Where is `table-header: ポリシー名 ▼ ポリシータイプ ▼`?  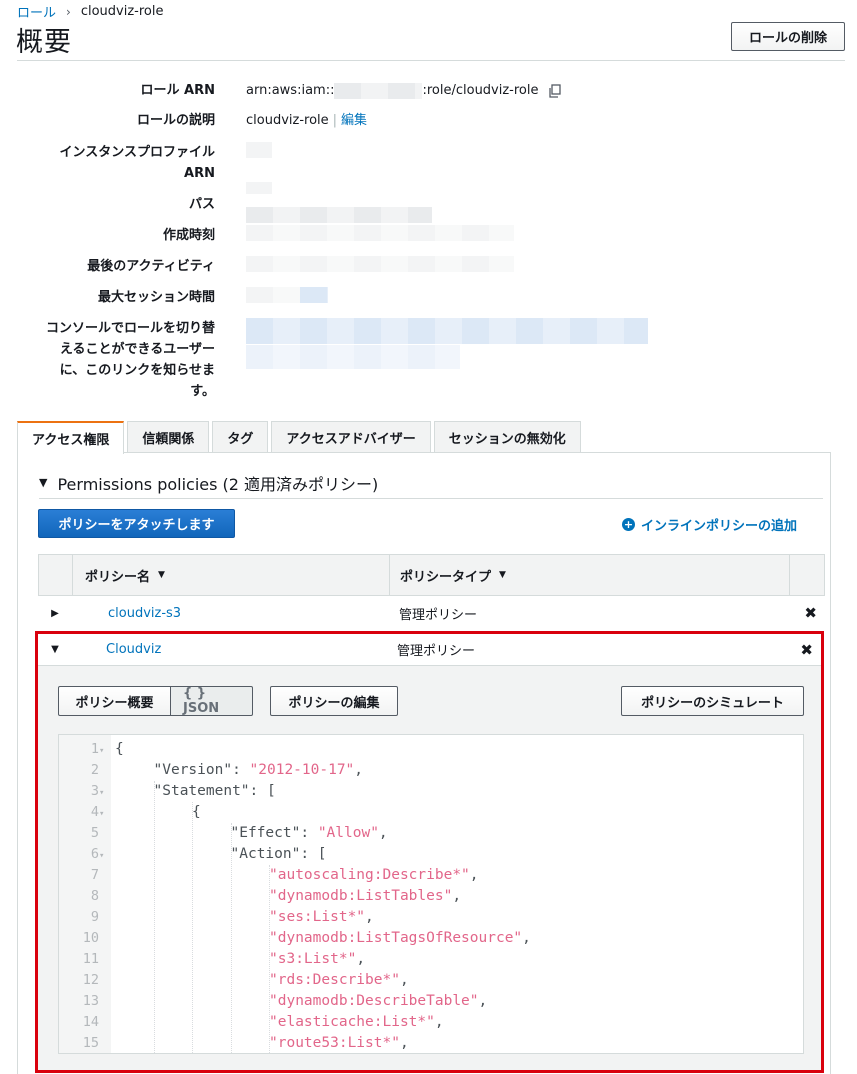 table-header: ポリシー名 ▼ ポリシータイプ ▼ is located at coordinates (431, 575).